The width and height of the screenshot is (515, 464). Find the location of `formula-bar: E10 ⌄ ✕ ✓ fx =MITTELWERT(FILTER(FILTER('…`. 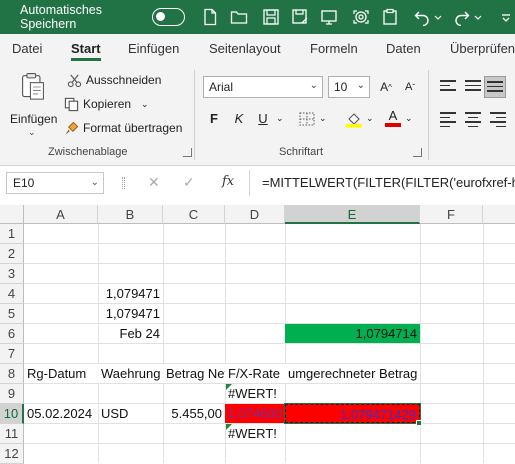

formula-bar: E10 ⌄ ✕ ✓ fx =MITTELWERT(FILTER(FILTER('… is located at coordinates (257, 183).